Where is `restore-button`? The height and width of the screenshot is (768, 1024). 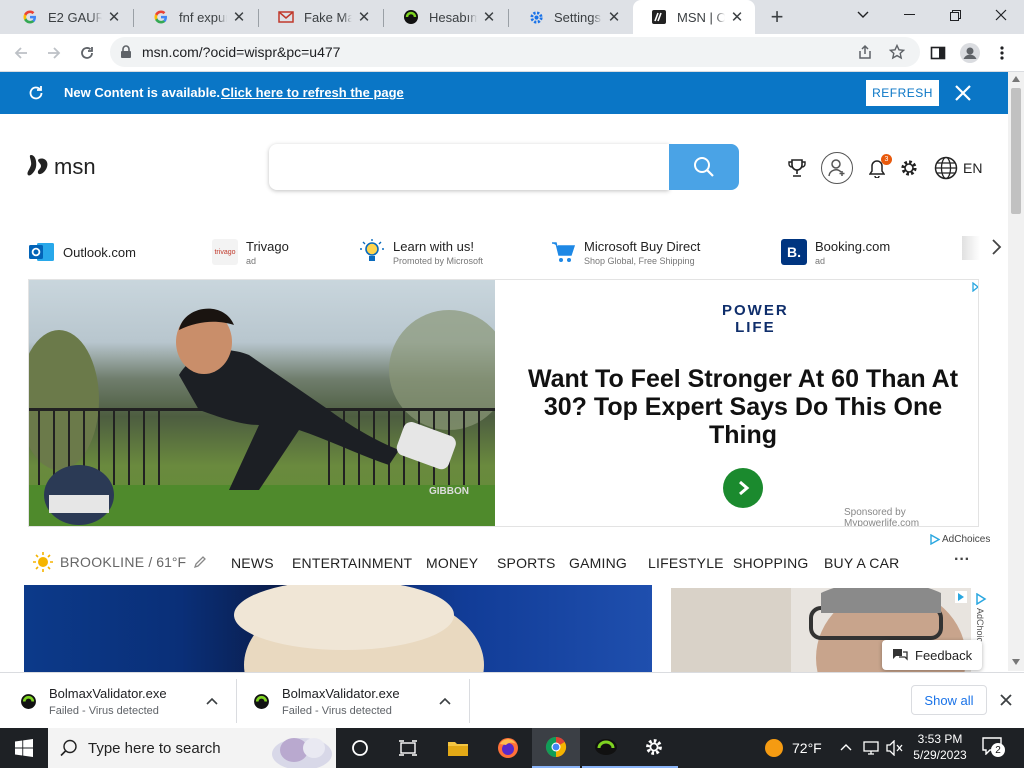
restore-button is located at coordinates (955, 15).